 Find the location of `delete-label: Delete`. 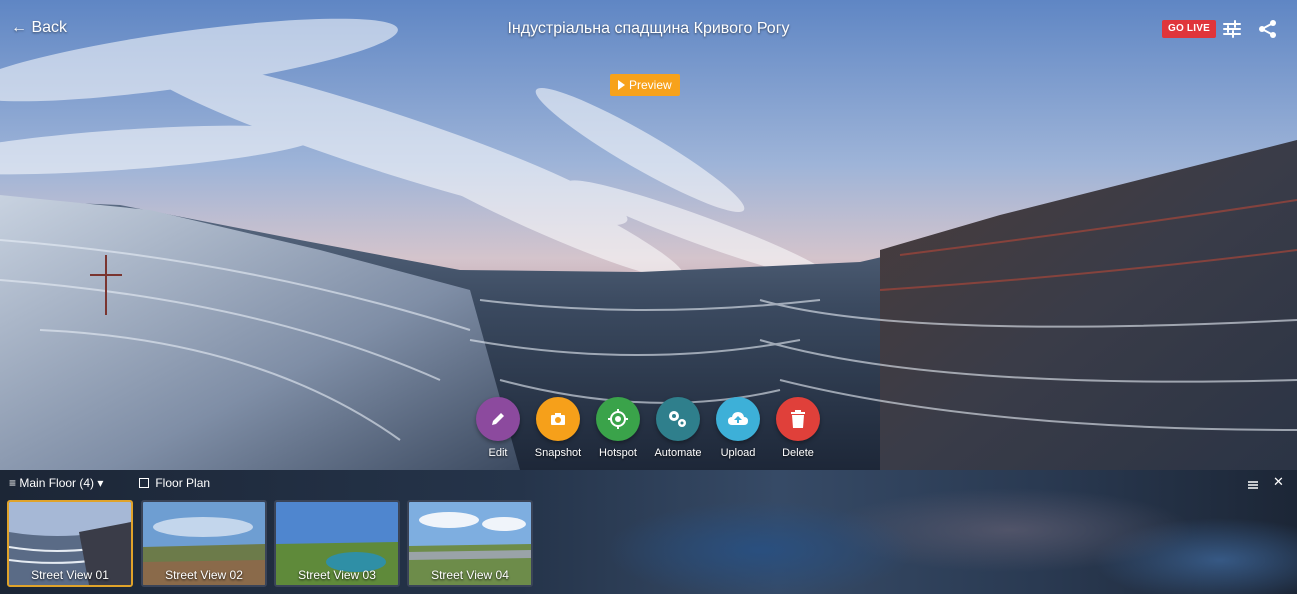

delete-label: Delete is located at coordinates (798, 453).